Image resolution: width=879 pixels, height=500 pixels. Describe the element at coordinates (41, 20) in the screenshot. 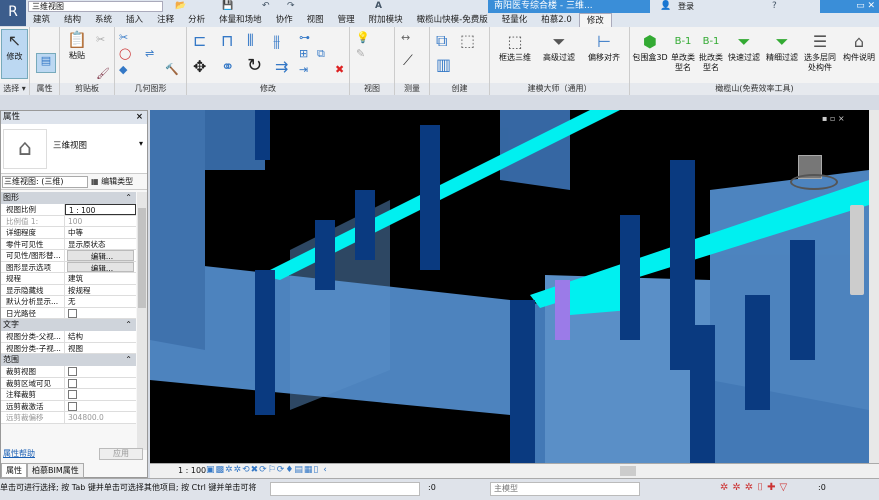

I see `tab-architecture: 建筑` at that location.